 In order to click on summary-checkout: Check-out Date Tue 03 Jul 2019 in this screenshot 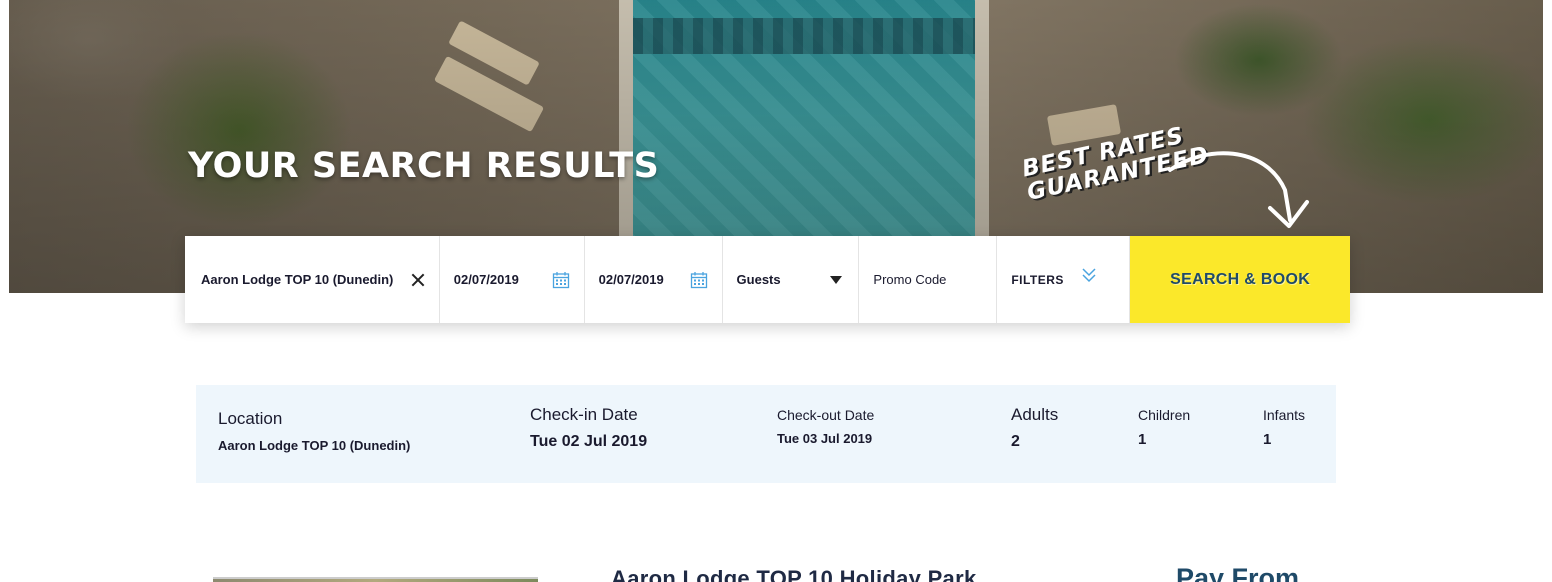, I will do `click(825, 426)`.